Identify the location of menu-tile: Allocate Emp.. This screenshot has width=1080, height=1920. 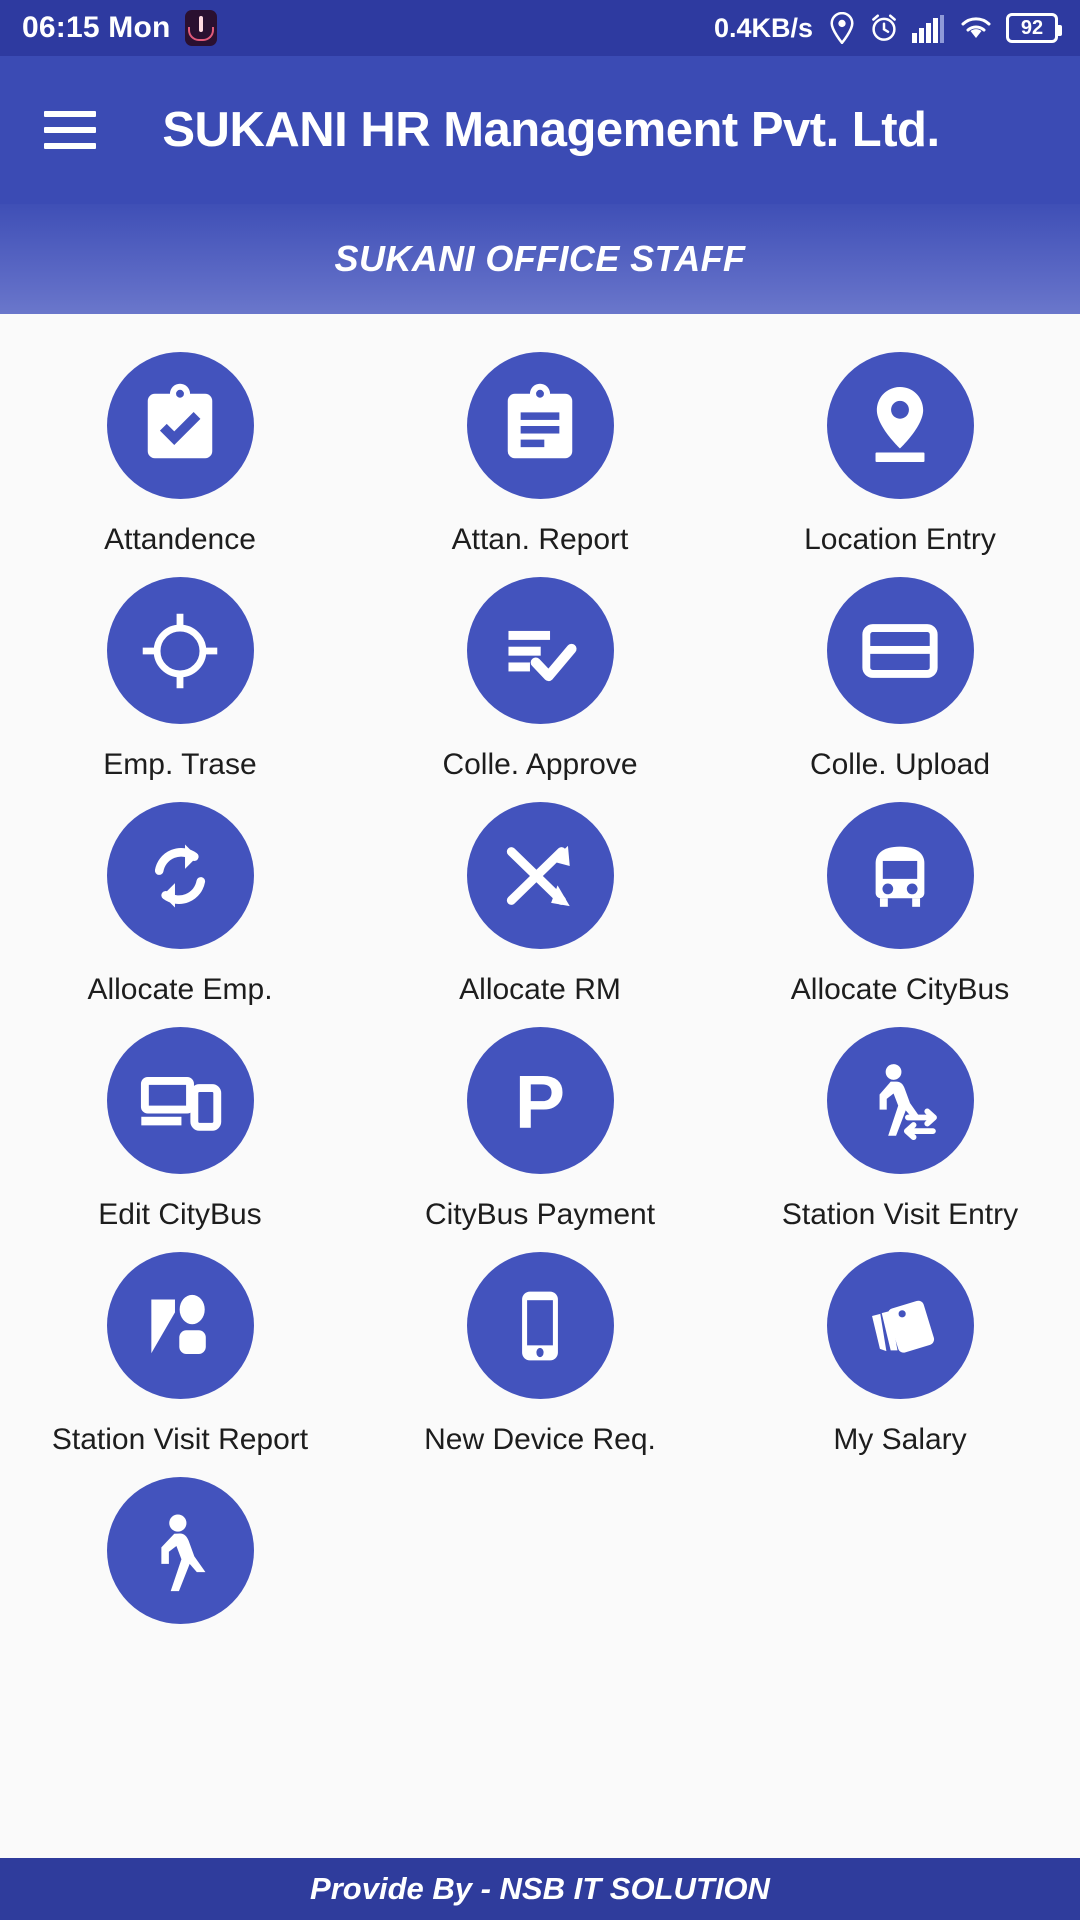
(180, 896).